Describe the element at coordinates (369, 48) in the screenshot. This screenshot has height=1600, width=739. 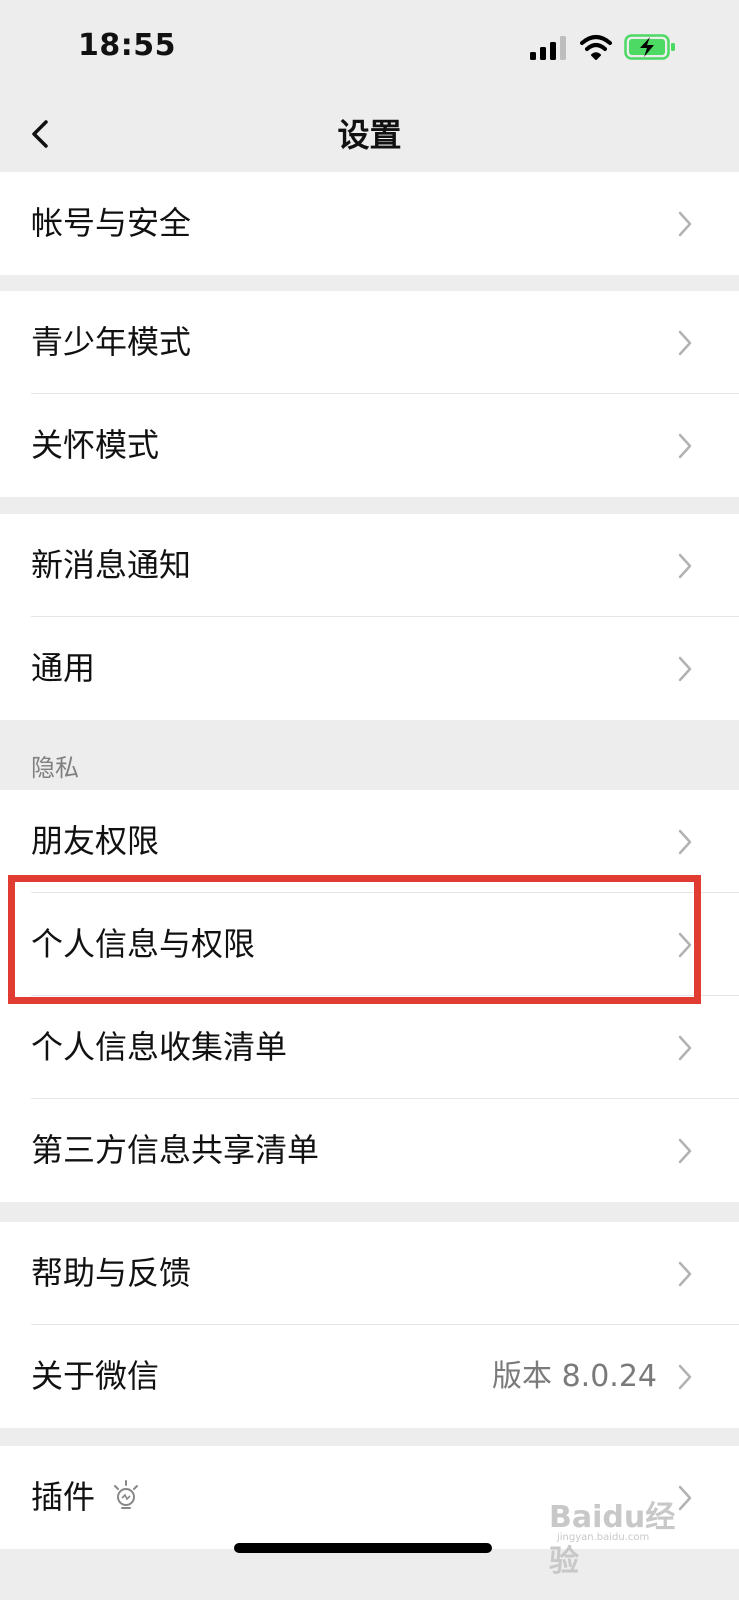
I see `status-bar: 18:55` at that location.